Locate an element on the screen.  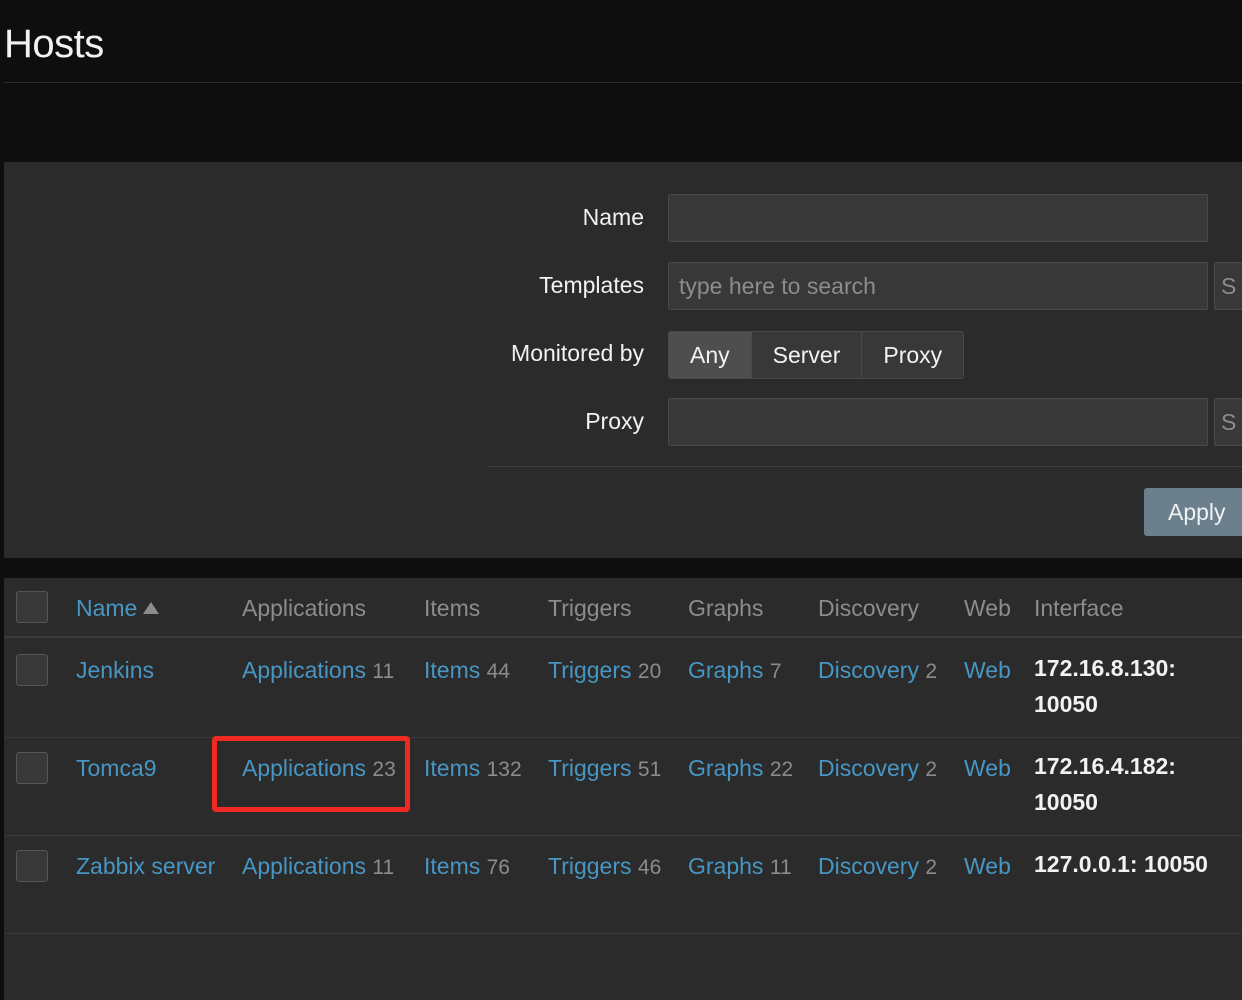
graphs-cell: Graphs 11 is located at coordinates (740, 866).